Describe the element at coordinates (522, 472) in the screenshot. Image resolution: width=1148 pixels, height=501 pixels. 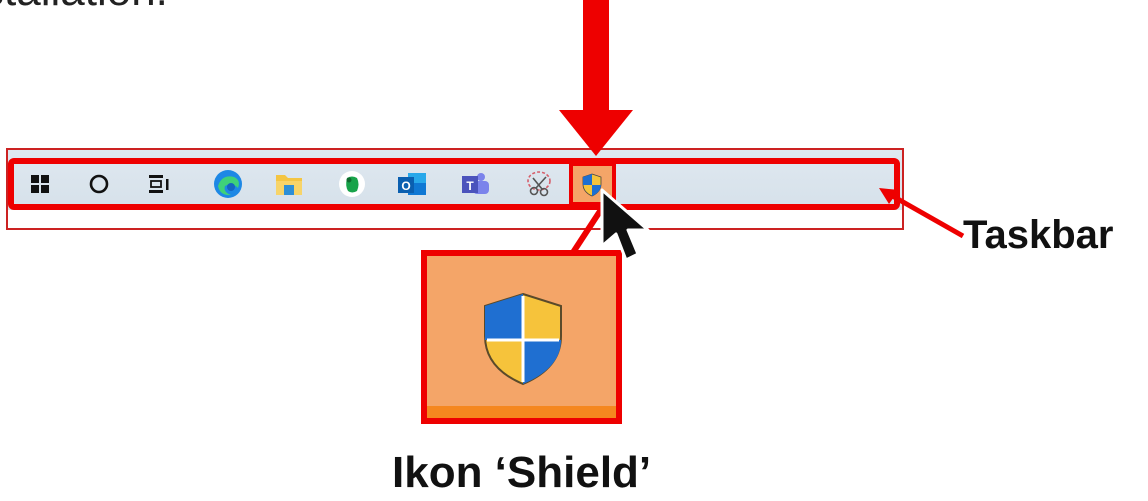
I see `shield-label: Ikon ‘Shield’` at that location.